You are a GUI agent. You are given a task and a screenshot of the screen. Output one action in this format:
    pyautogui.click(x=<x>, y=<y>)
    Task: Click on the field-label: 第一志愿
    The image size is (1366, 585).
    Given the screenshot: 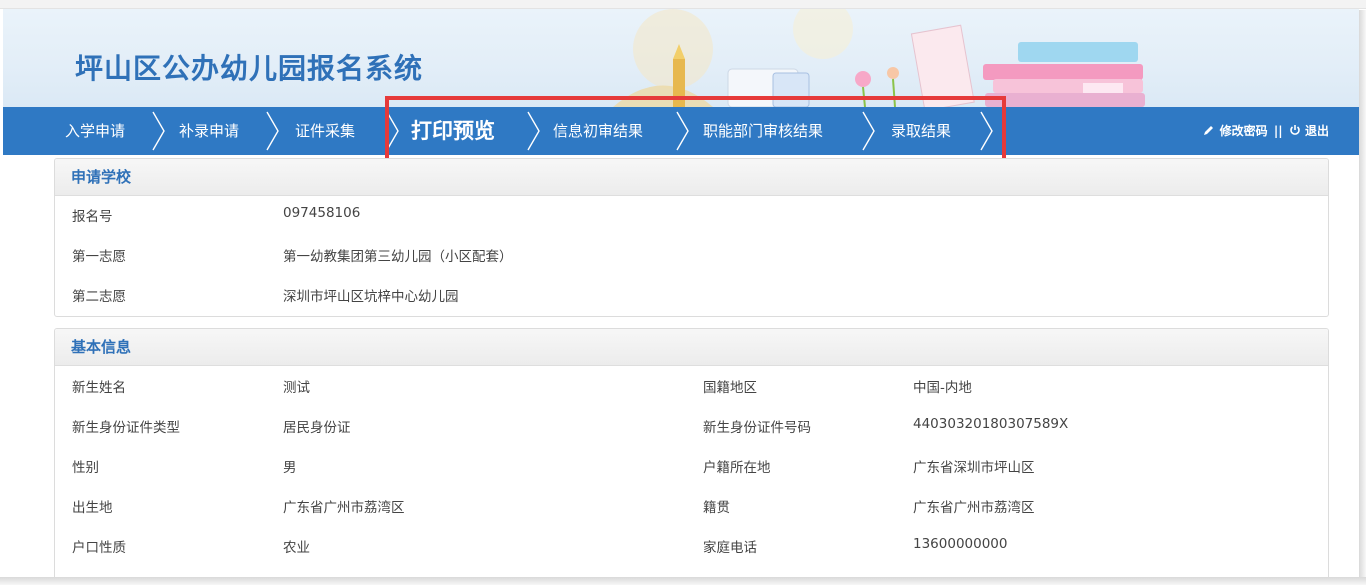 What is the action you would take?
    pyautogui.click(x=99, y=257)
    